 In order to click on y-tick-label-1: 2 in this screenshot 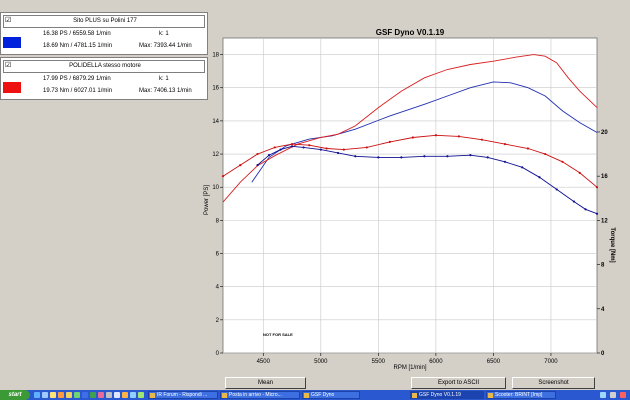, I will do `click(218, 321)`.